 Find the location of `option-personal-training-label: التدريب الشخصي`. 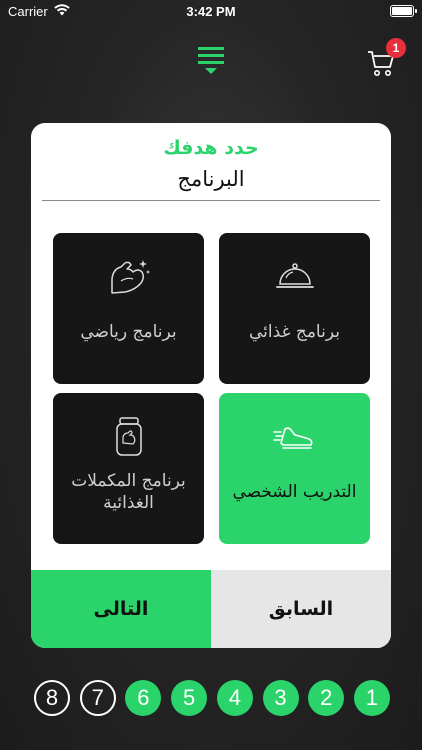

option-personal-training-label: التدريب الشخصي is located at coordinates (294, 491).